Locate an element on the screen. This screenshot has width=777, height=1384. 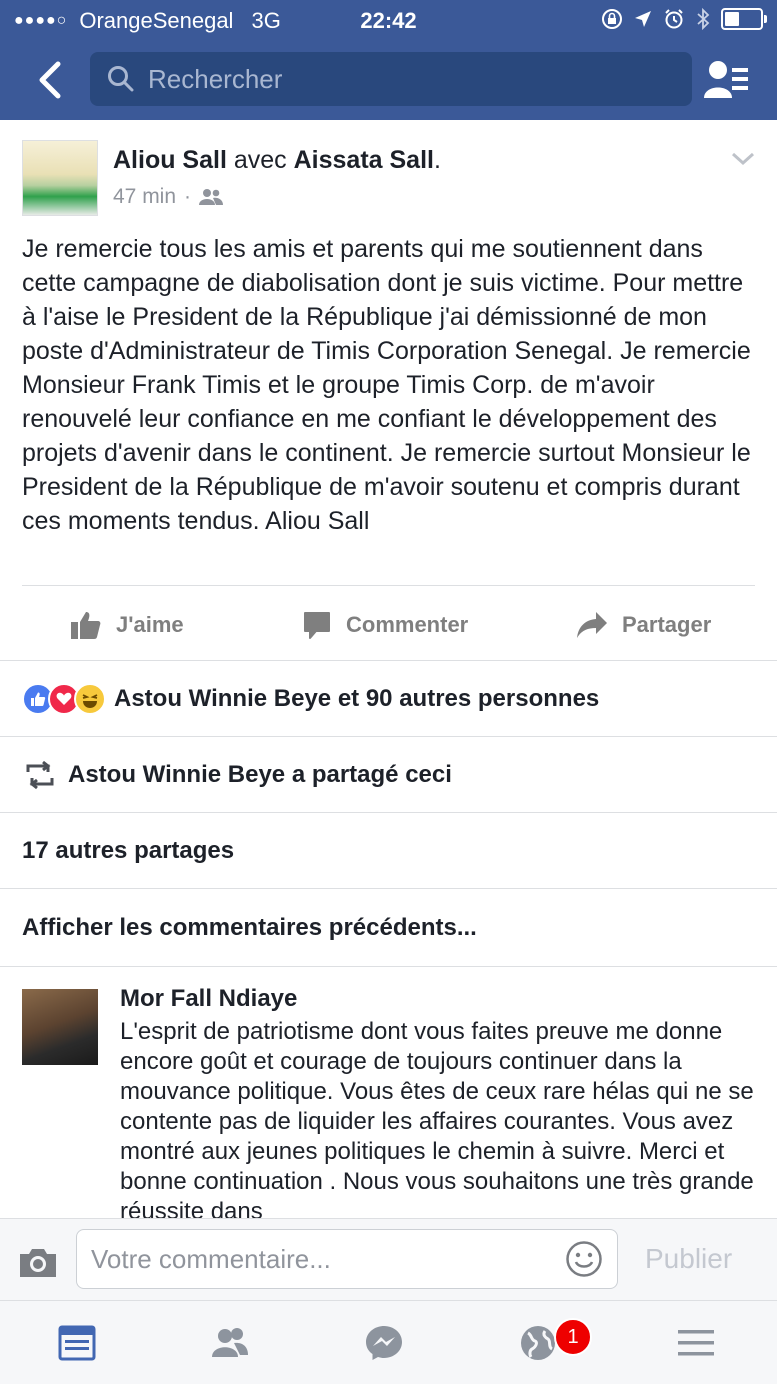
chevron-down-icon is located at coordinates (743, 159).